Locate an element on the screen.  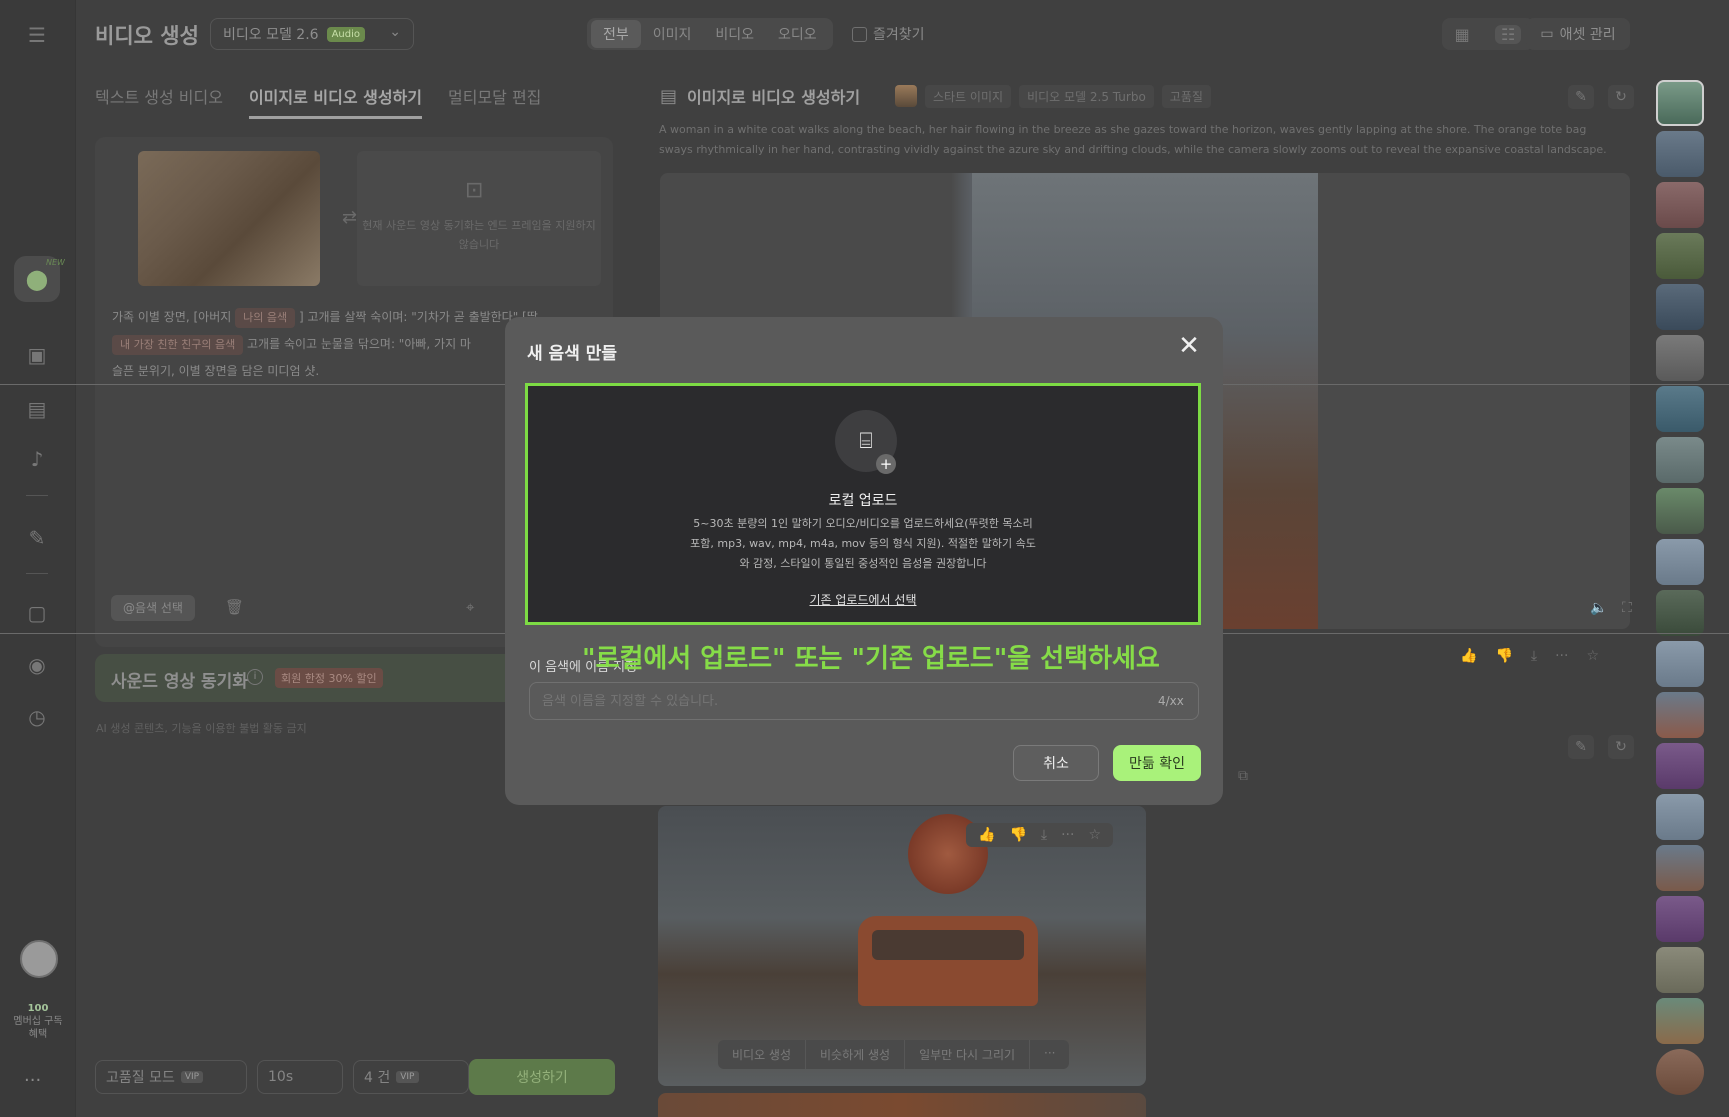
list-view-icon: ☷ is located at coordinates (1508, 34).